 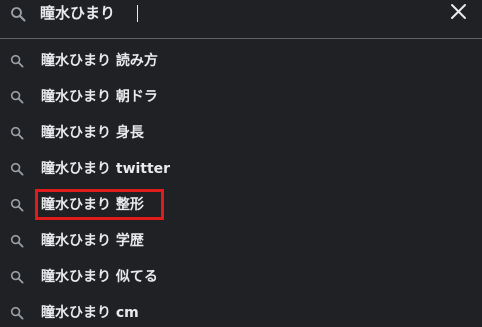 I want to click on suggestion-item: 瞳水ひまり 読み方, so click(x=241, y=61).